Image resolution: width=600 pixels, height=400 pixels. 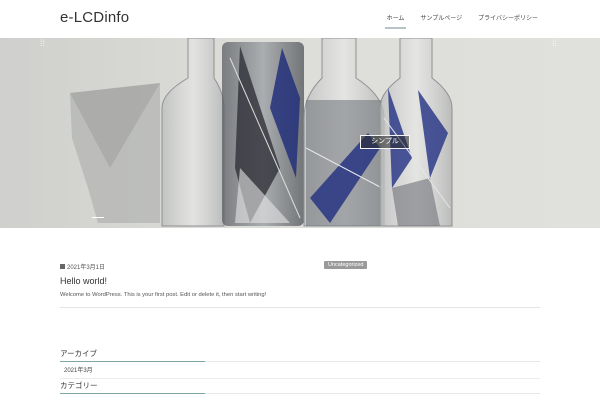 What do you see at coordinates (94, 17) in the screenshot?
I see `site-title: e-LCDinfo` at bounding box center [94, 17].